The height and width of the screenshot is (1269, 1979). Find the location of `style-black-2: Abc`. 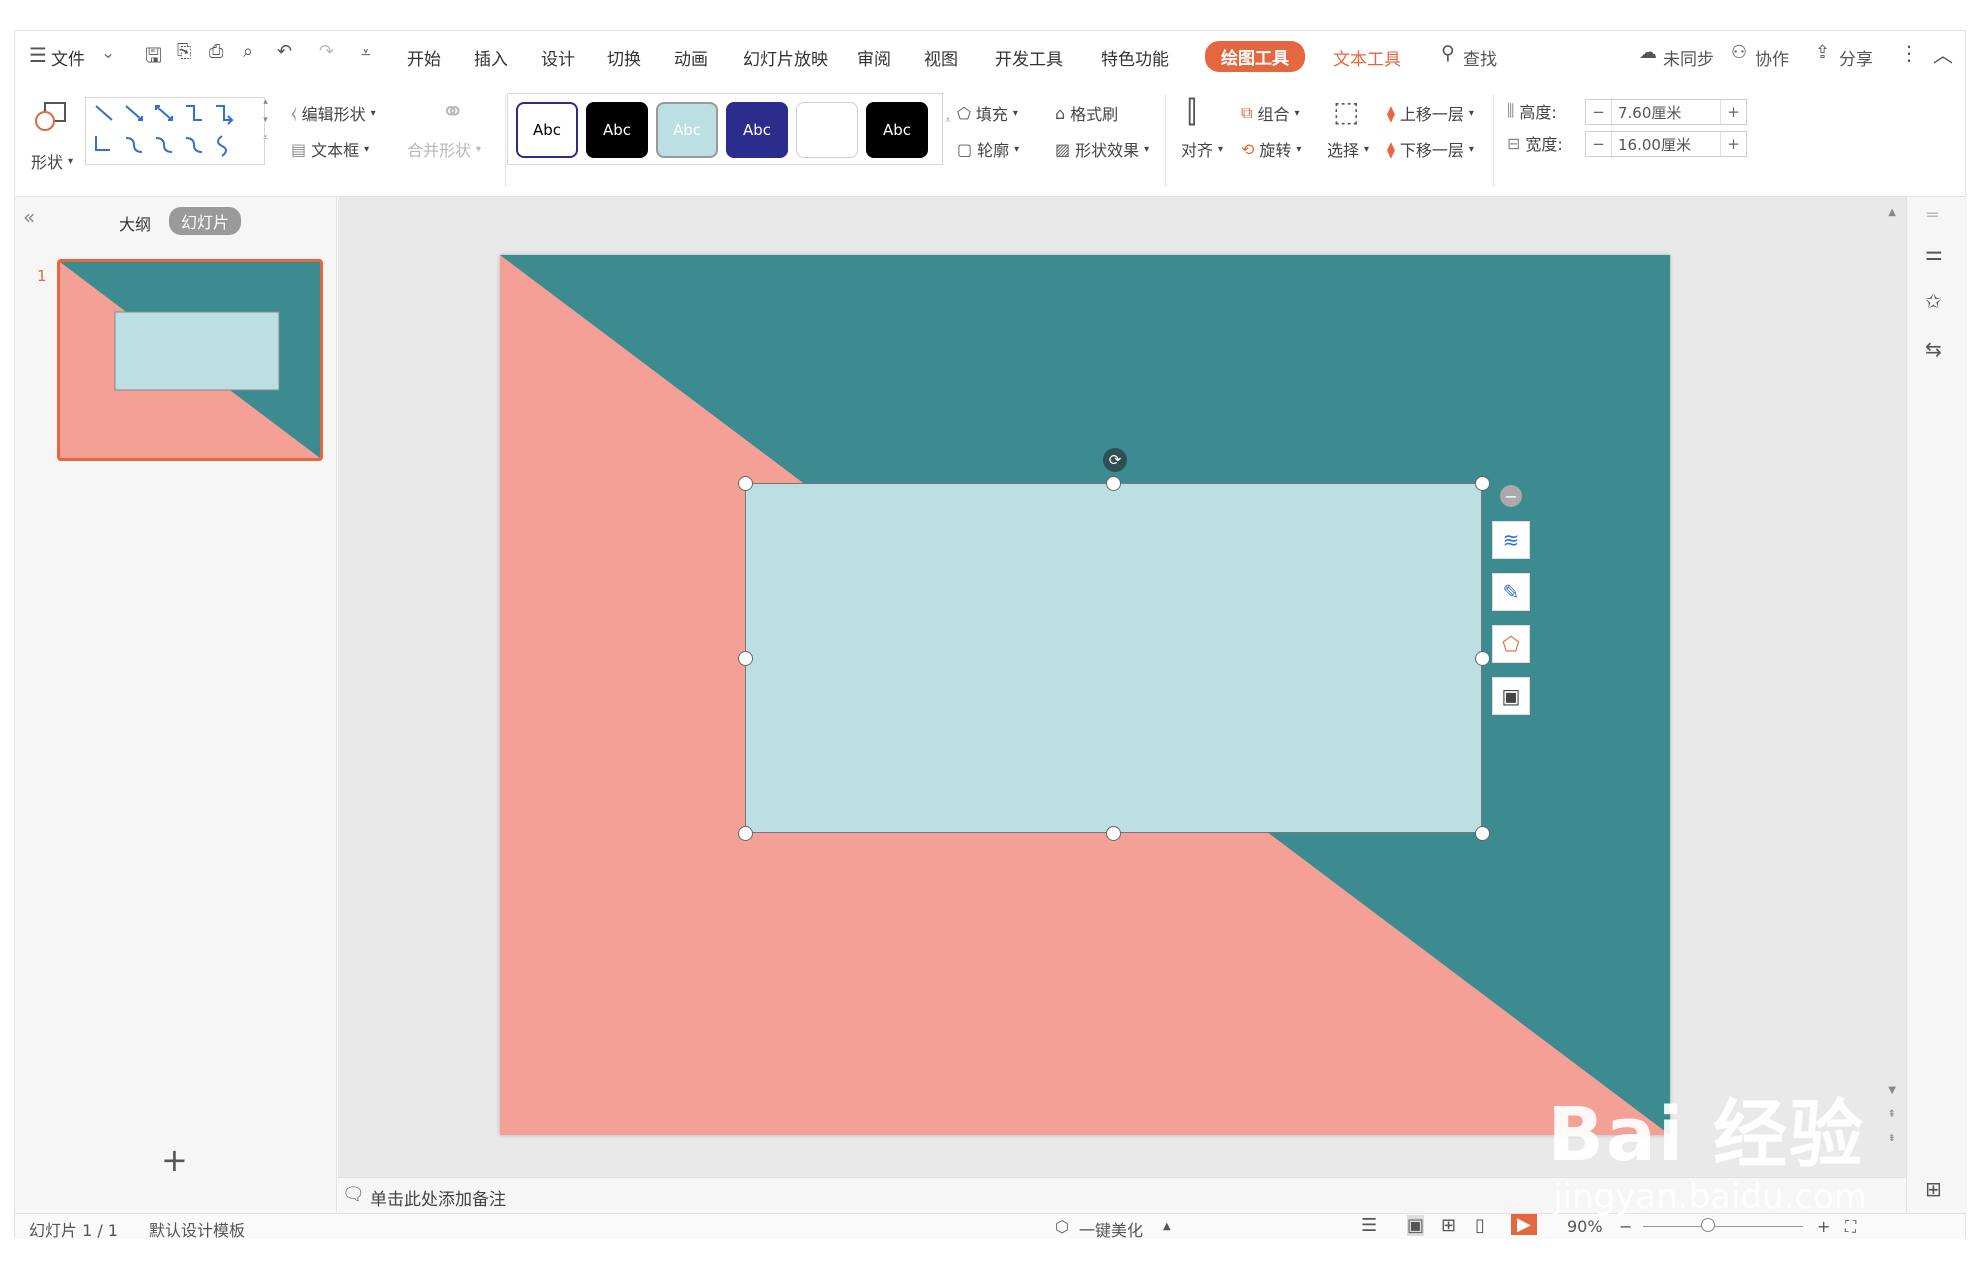

style-black-2: Abc is located at coordinates (897, 130).